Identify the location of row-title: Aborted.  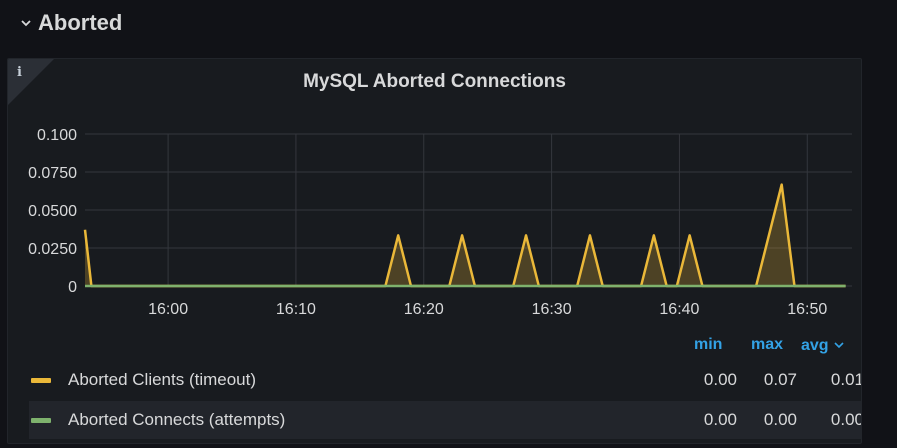
(80, 22).